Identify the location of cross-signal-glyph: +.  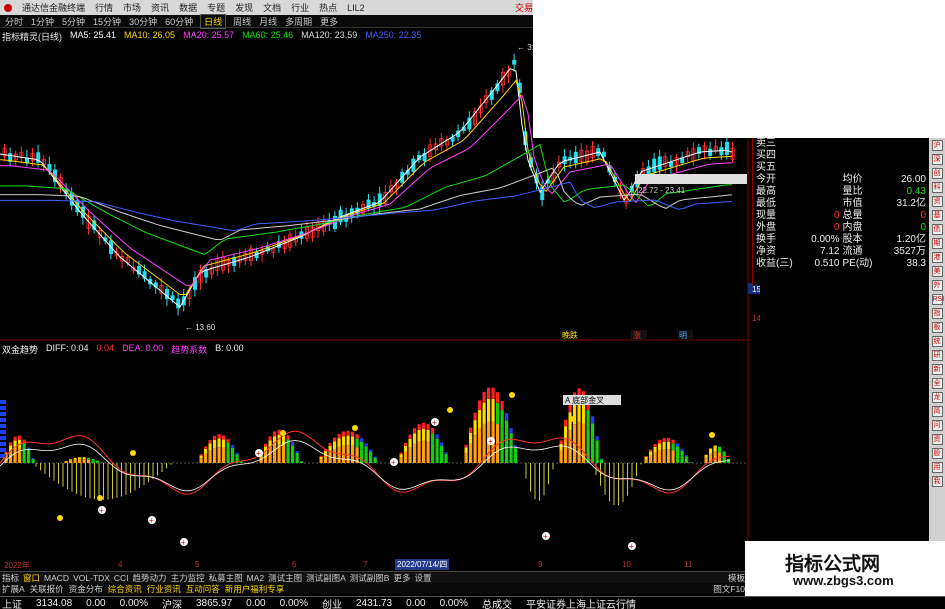
(631, 546).